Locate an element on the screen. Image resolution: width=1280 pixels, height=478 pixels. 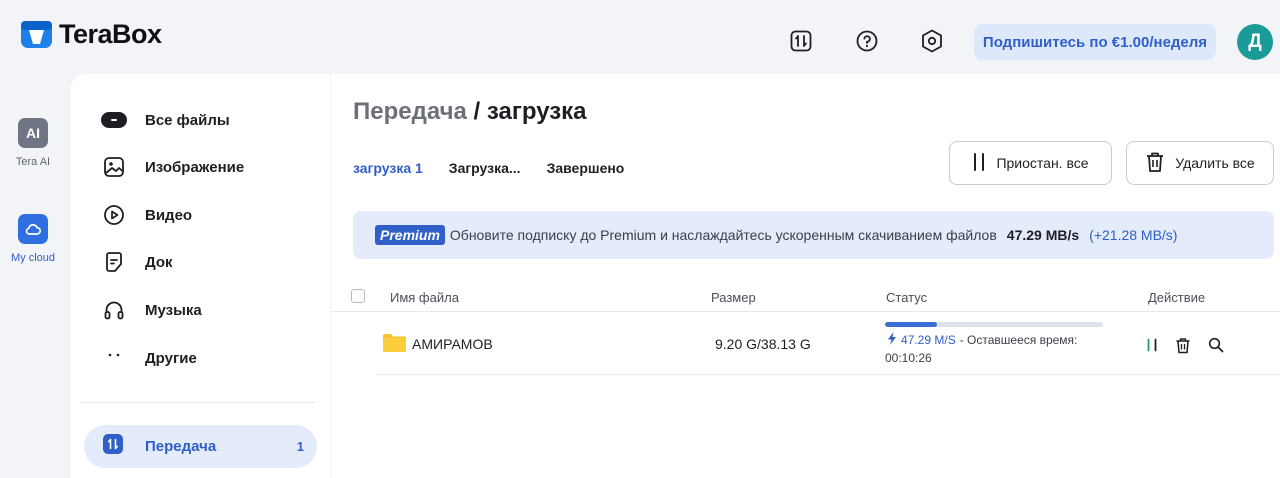
image-icon is located at coordinates (114, 167).